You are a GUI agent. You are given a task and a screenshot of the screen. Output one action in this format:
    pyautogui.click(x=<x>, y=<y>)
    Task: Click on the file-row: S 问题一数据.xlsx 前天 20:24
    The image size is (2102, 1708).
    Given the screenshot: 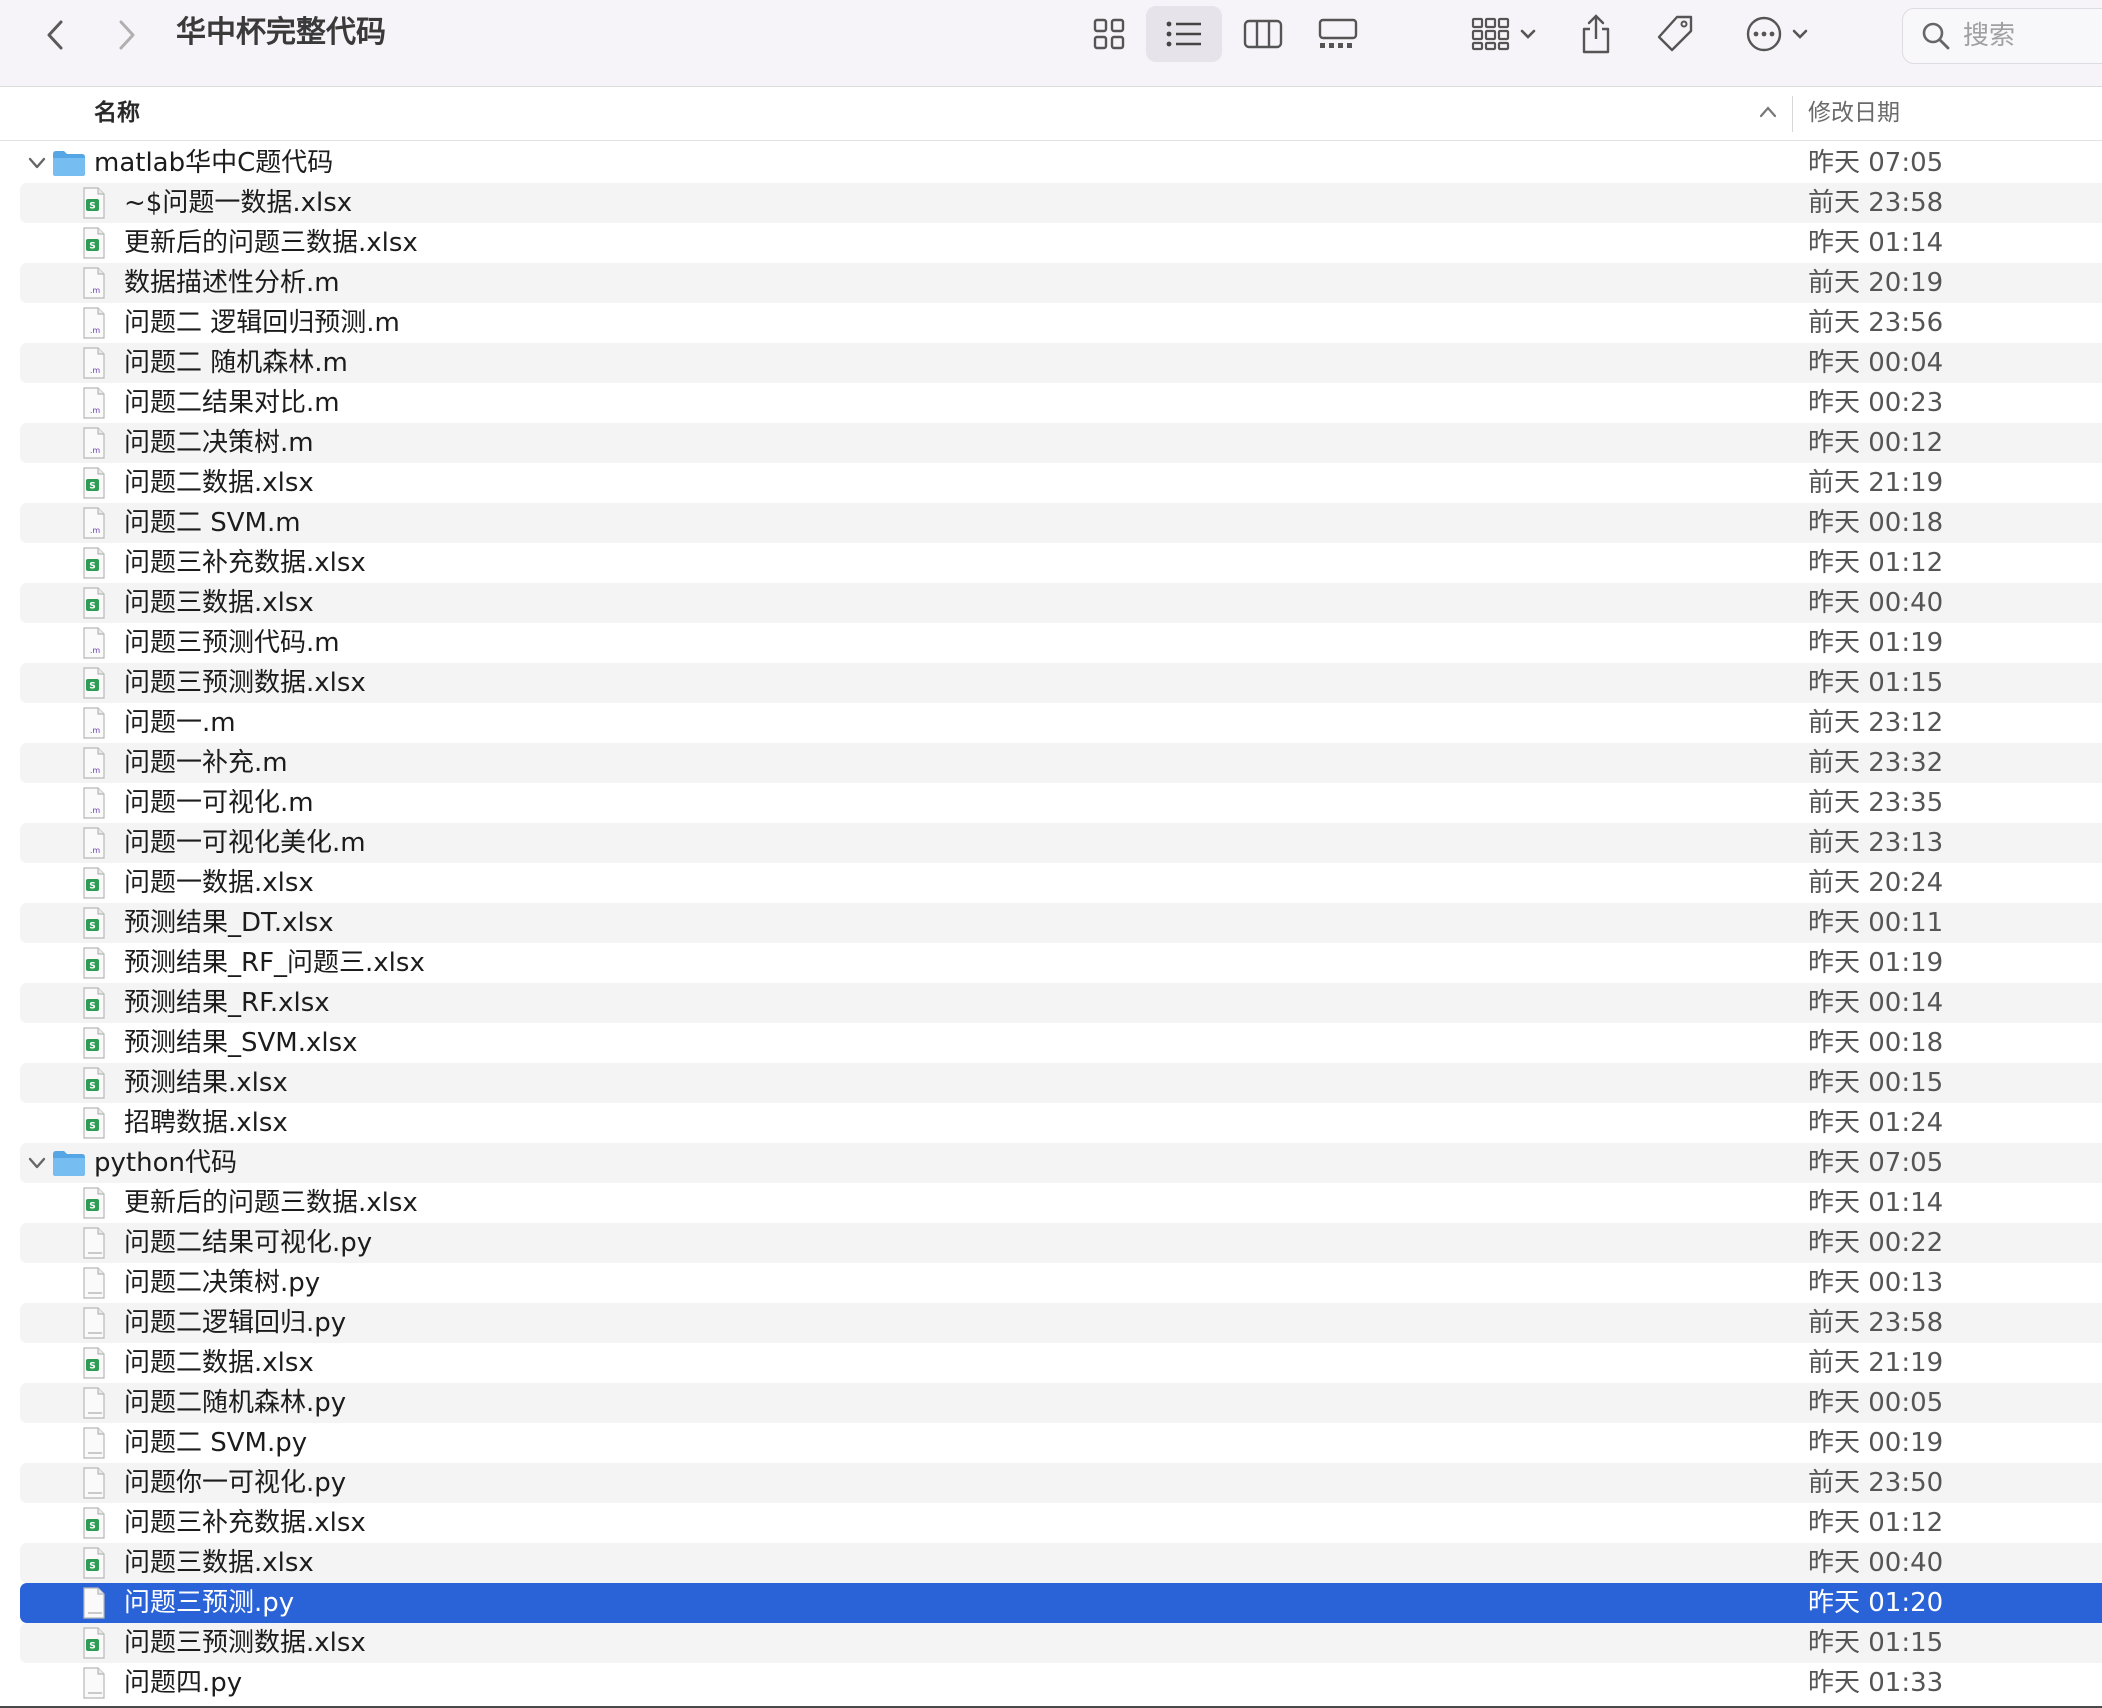 What is the action you would take?
    pyautogui.click(x=1061, y=883)
    